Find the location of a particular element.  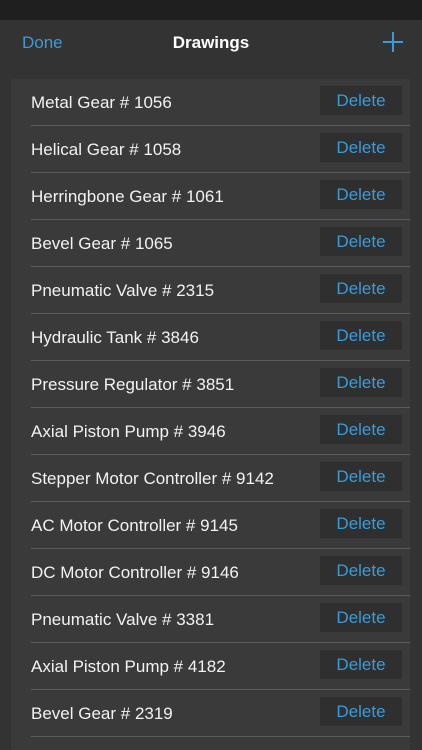

drawing-name: Bevel Gear # 2319 is located at coordinates (102, 714).